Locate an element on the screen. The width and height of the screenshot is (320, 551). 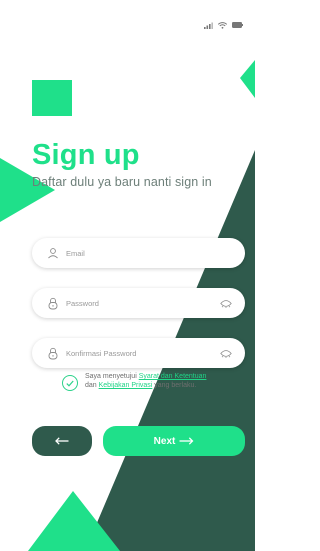
top-right-triangle is located at coordinates (247, 79).